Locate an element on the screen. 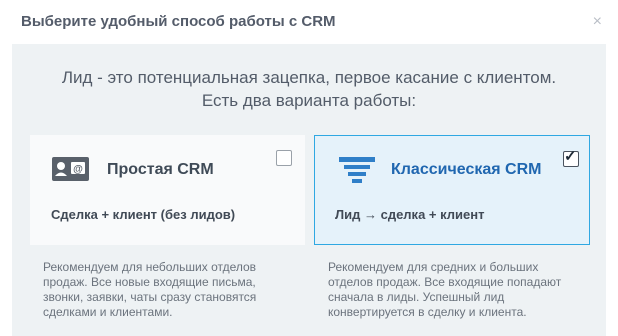  option-simple-checkbox is located at coordinates (284, 158).